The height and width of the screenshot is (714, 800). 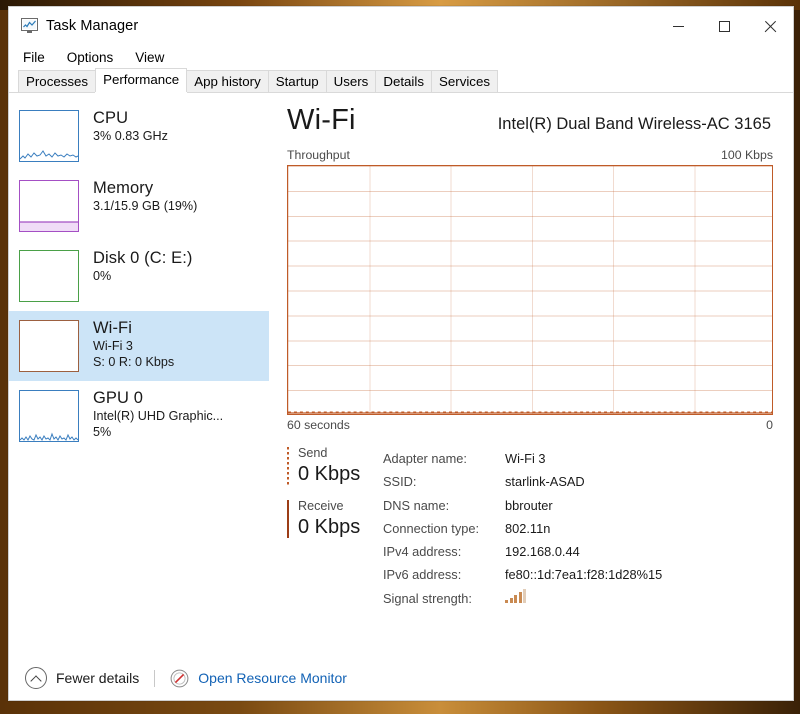 I want to click on info-key-dns-name: DNS name:, so click(x=416, y=505).